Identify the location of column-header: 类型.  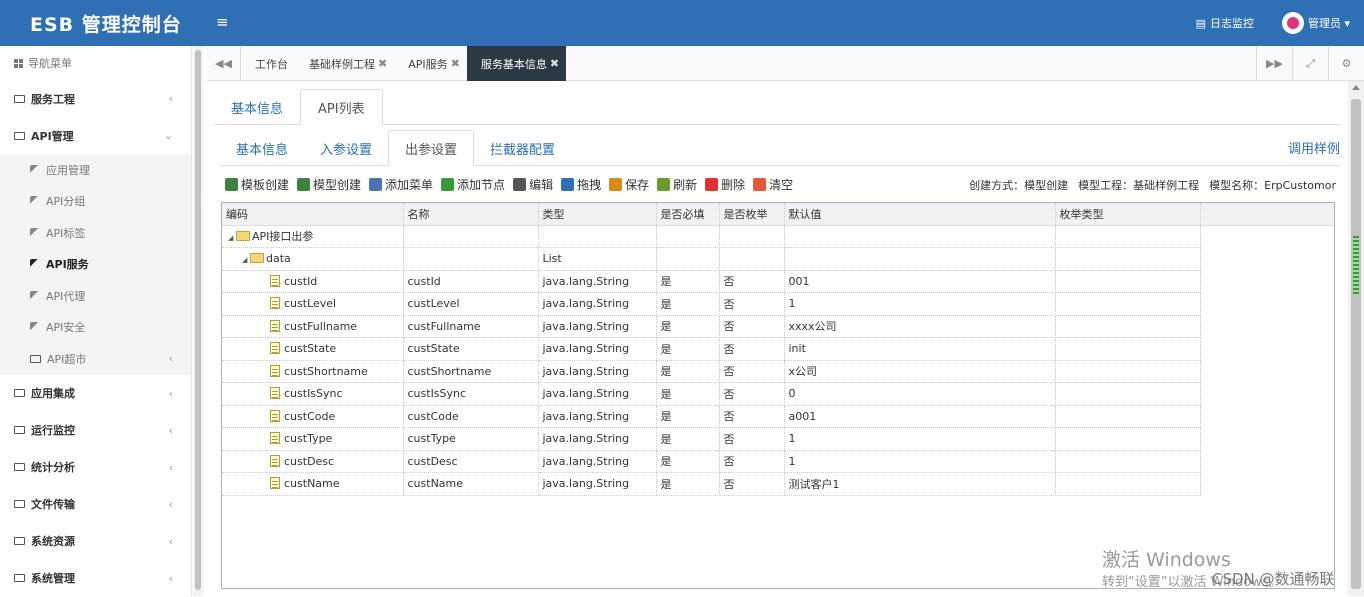
(597, 214).